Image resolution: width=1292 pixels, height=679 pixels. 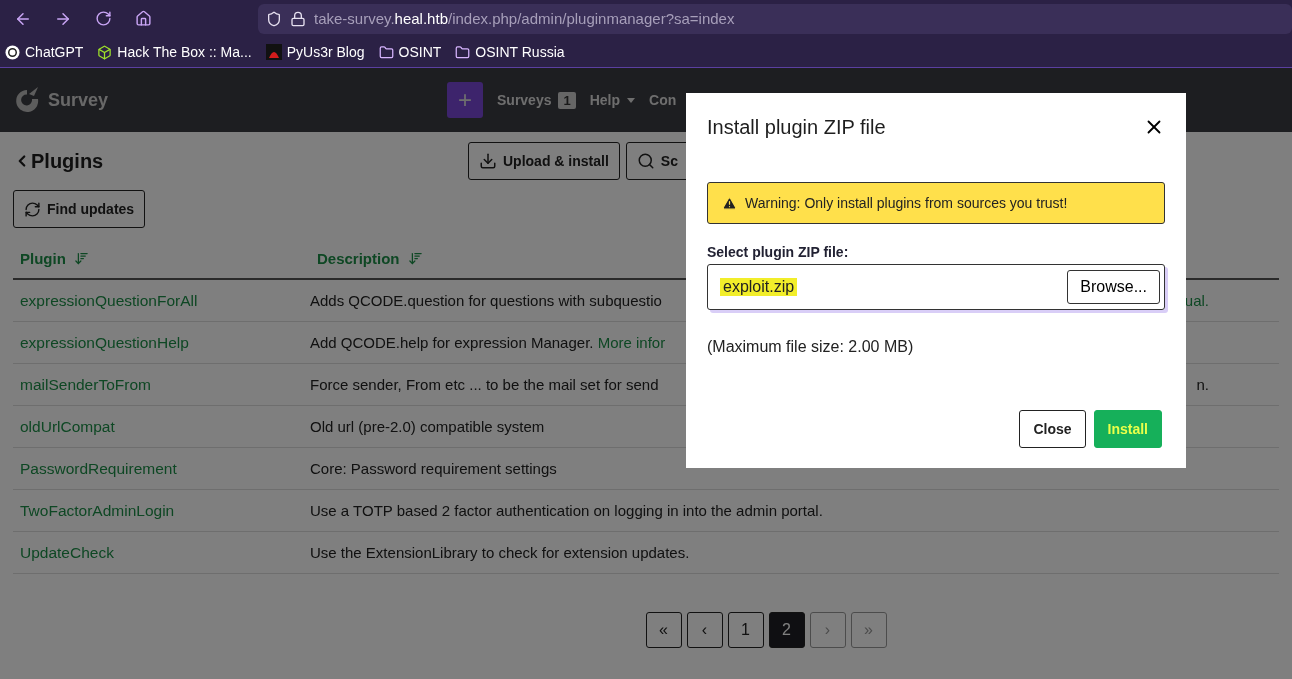 I want to click on logo-text: Survey, so click(x=78, y=100).